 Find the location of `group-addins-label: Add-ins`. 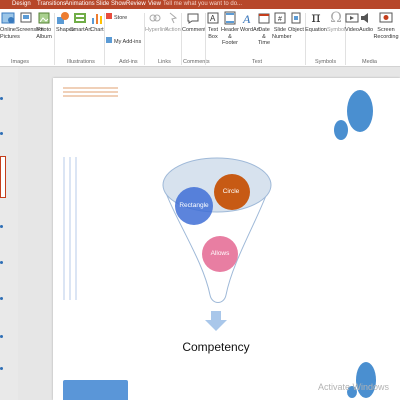

group-addins-label: Add-ins is located at coordinates (128, 62).